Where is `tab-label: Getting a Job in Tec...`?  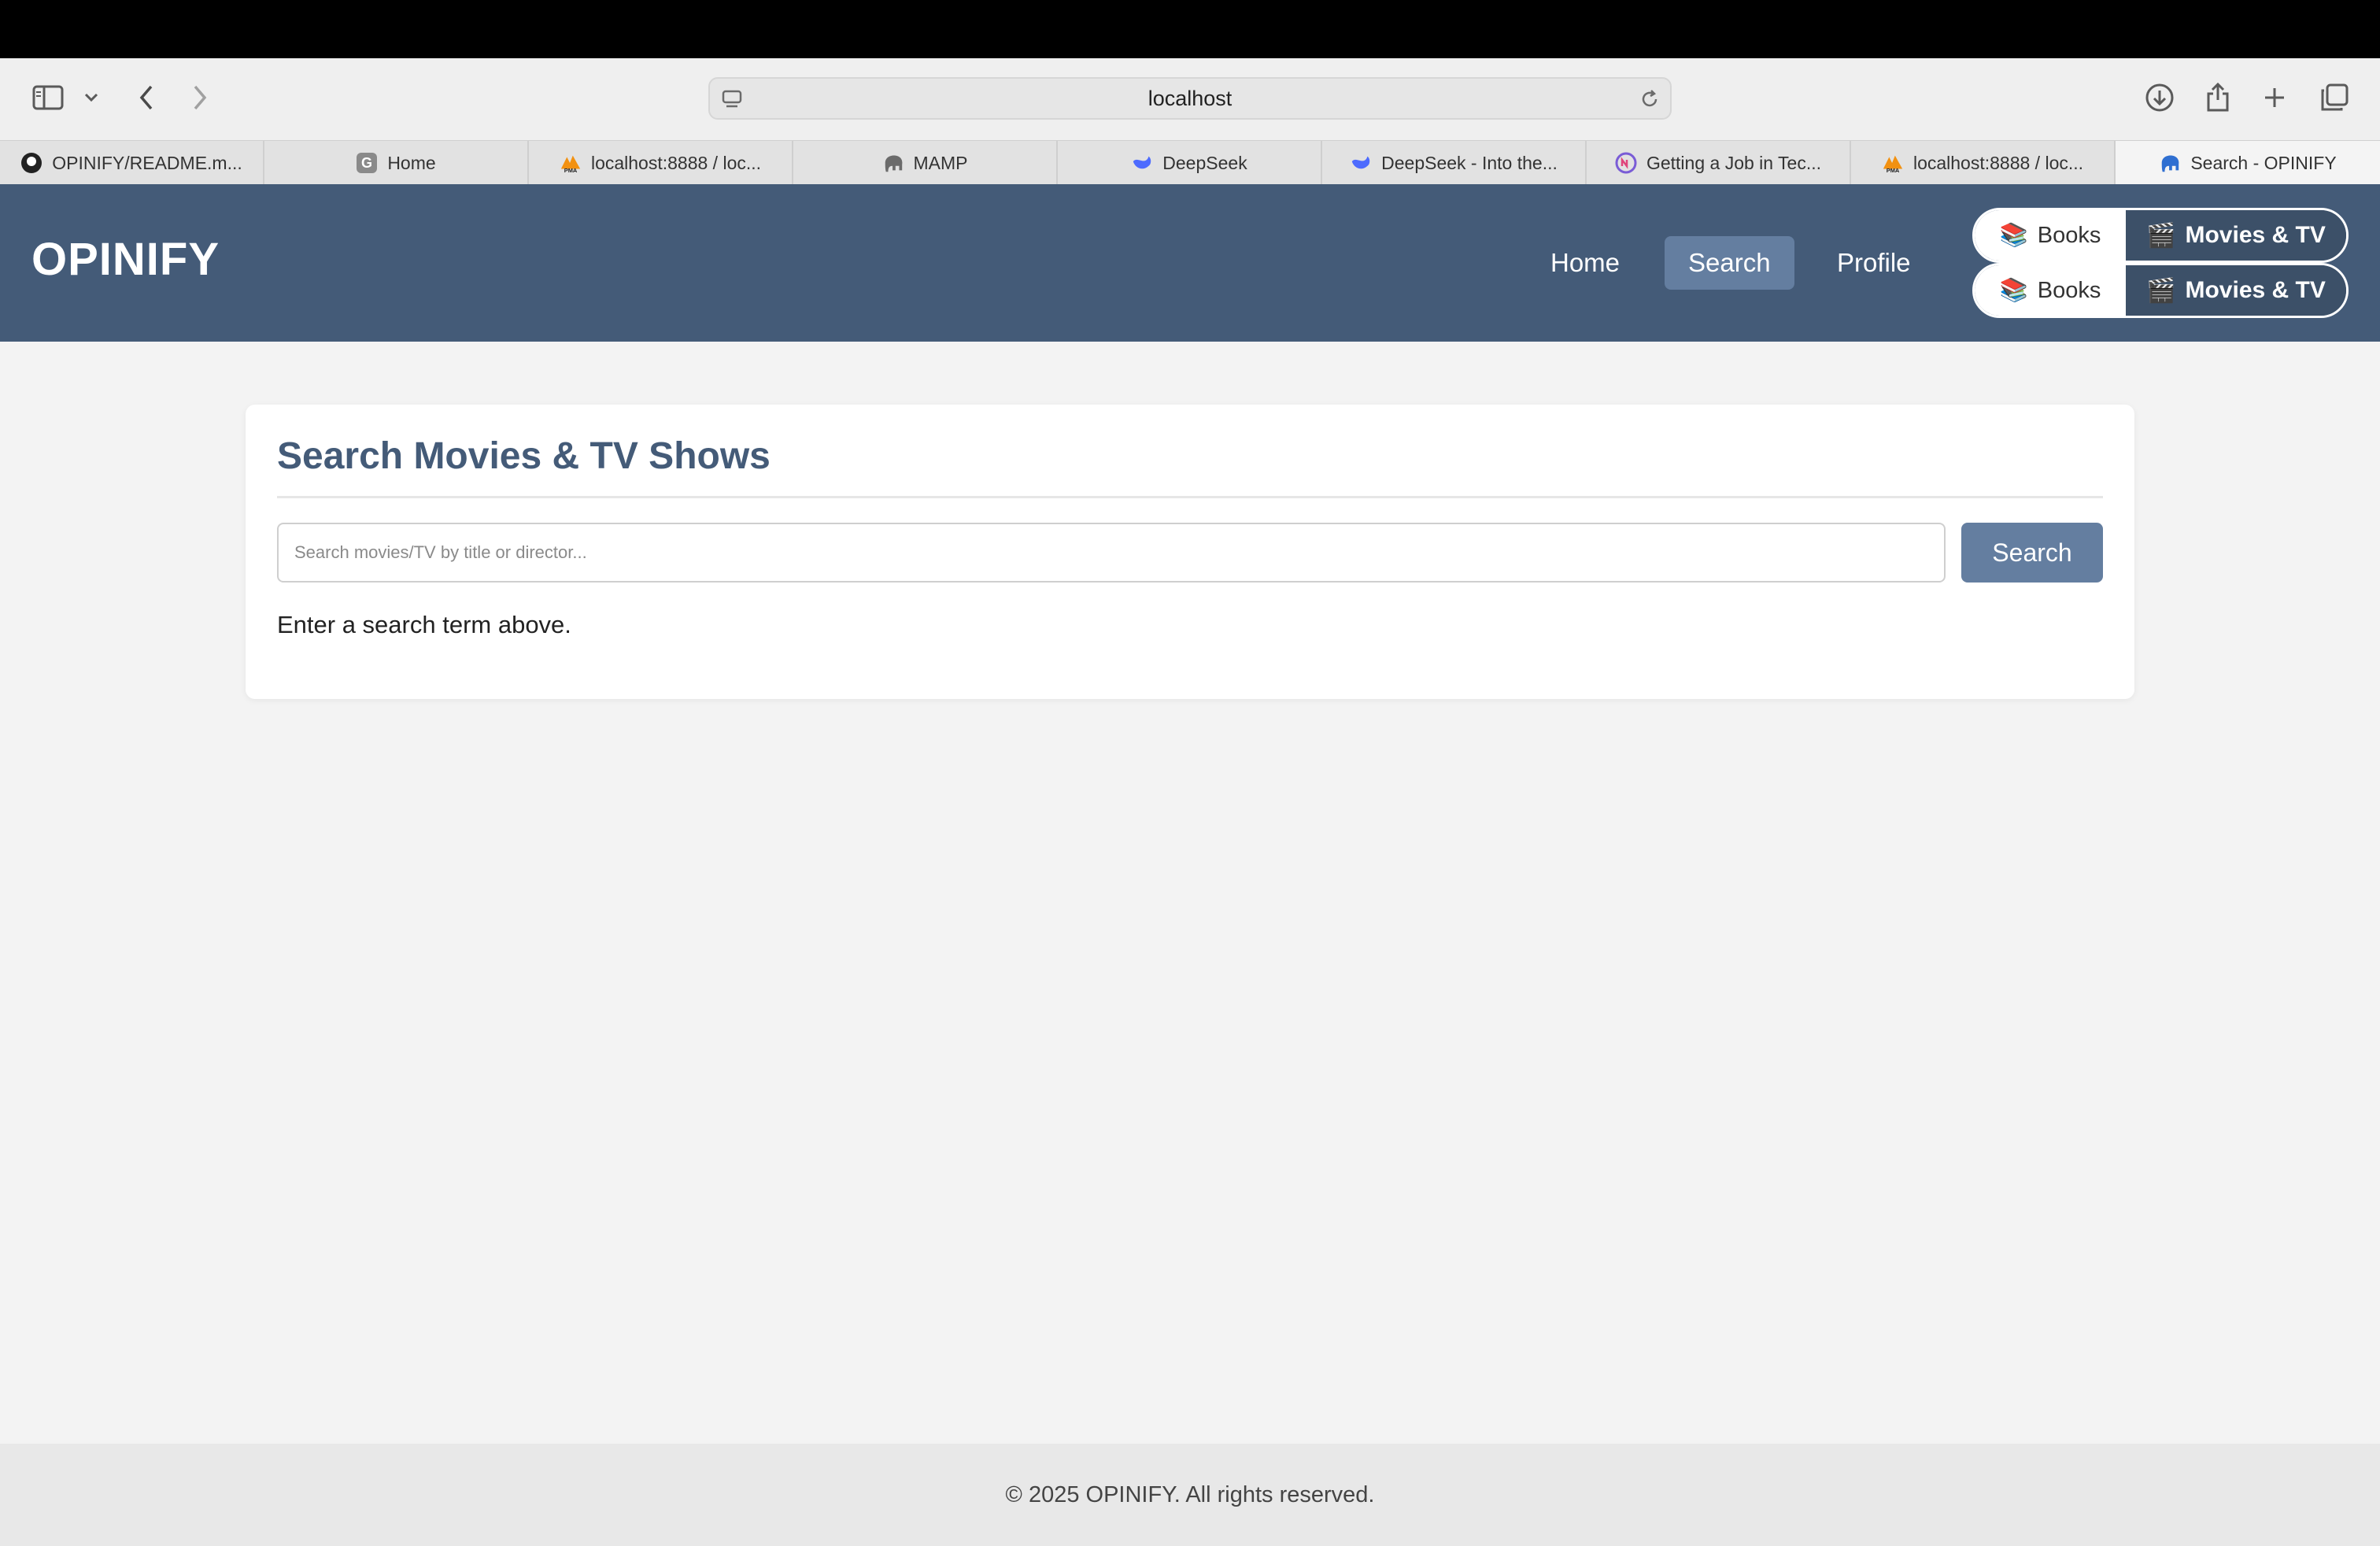
tab-label: Getting a Job in Tec... is located at coordinates (1734, 163).